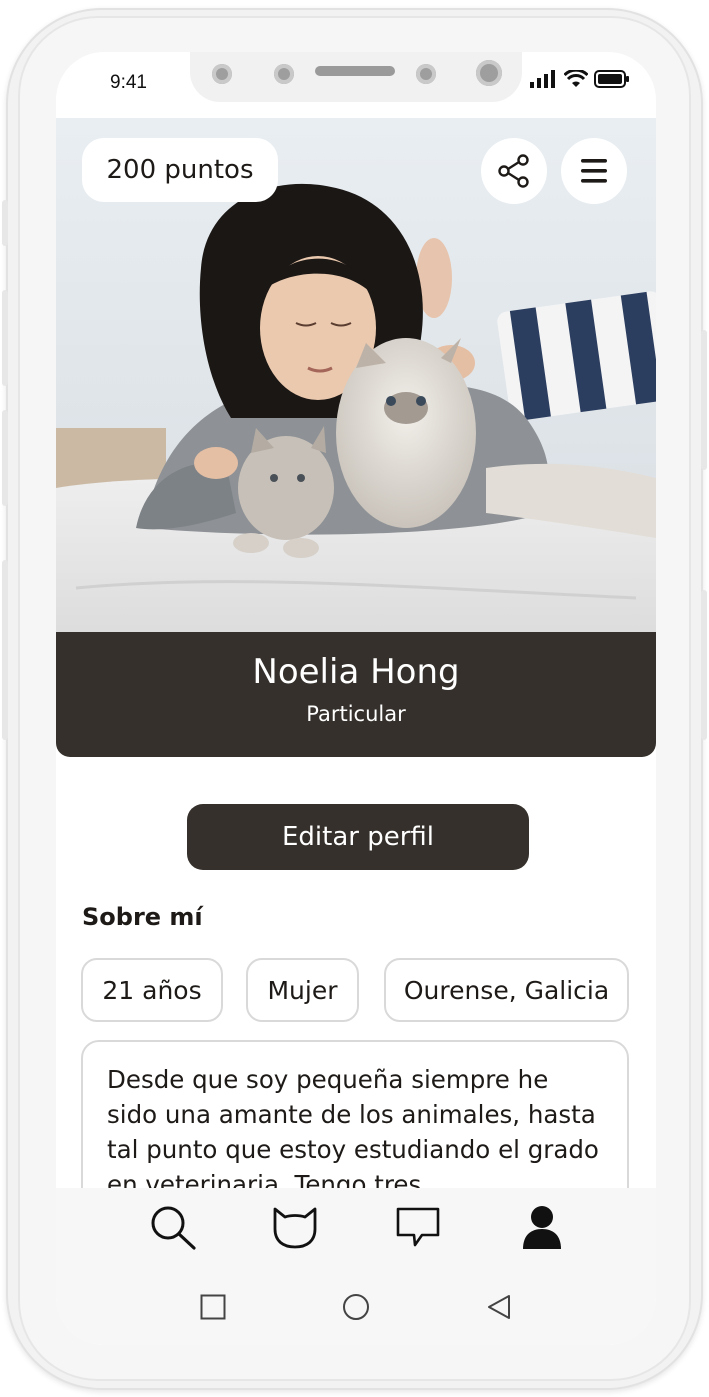 This screenshot has height=1397, width=709. What do you see at coordinates (358, 837) in the screenshot?
I see `edit-profile-button: Editar perfil` at bounding box center [358, 837].